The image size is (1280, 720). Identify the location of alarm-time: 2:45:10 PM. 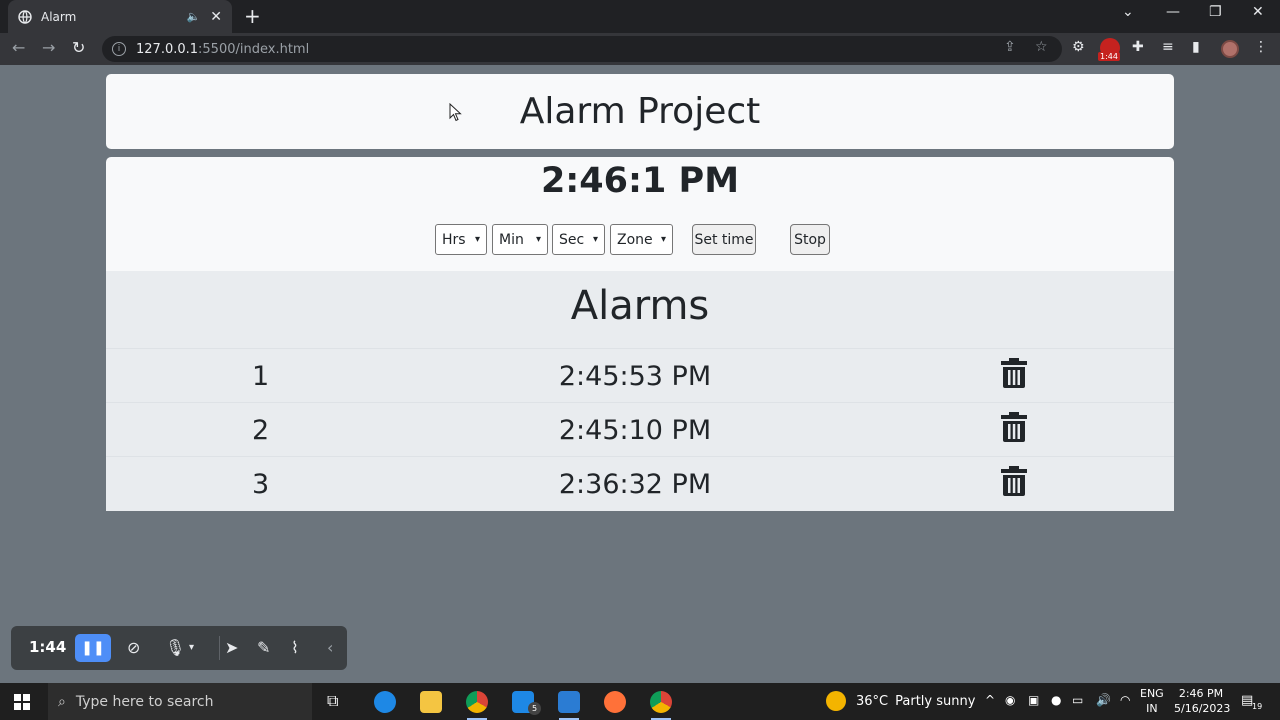
(635, 430).